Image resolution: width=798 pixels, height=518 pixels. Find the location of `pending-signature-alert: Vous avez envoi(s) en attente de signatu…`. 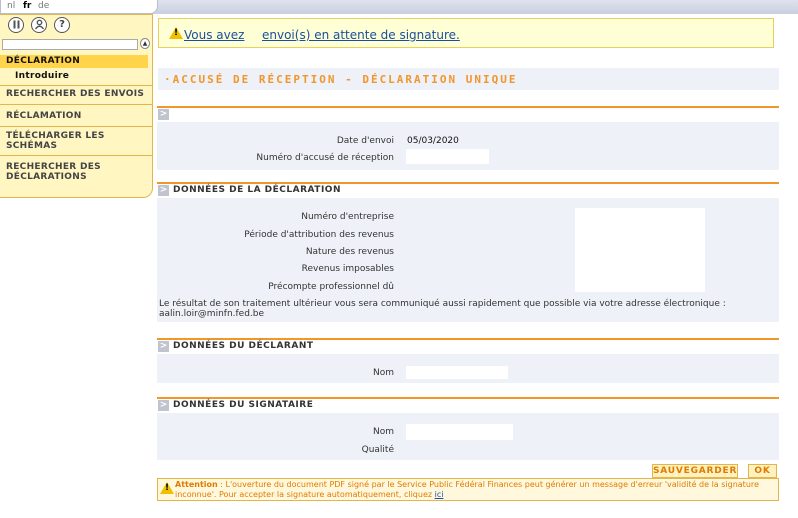

pending-signature-alert: Vous avez envoi(s) en attente de signatu… is located at coordinates (466, 33).